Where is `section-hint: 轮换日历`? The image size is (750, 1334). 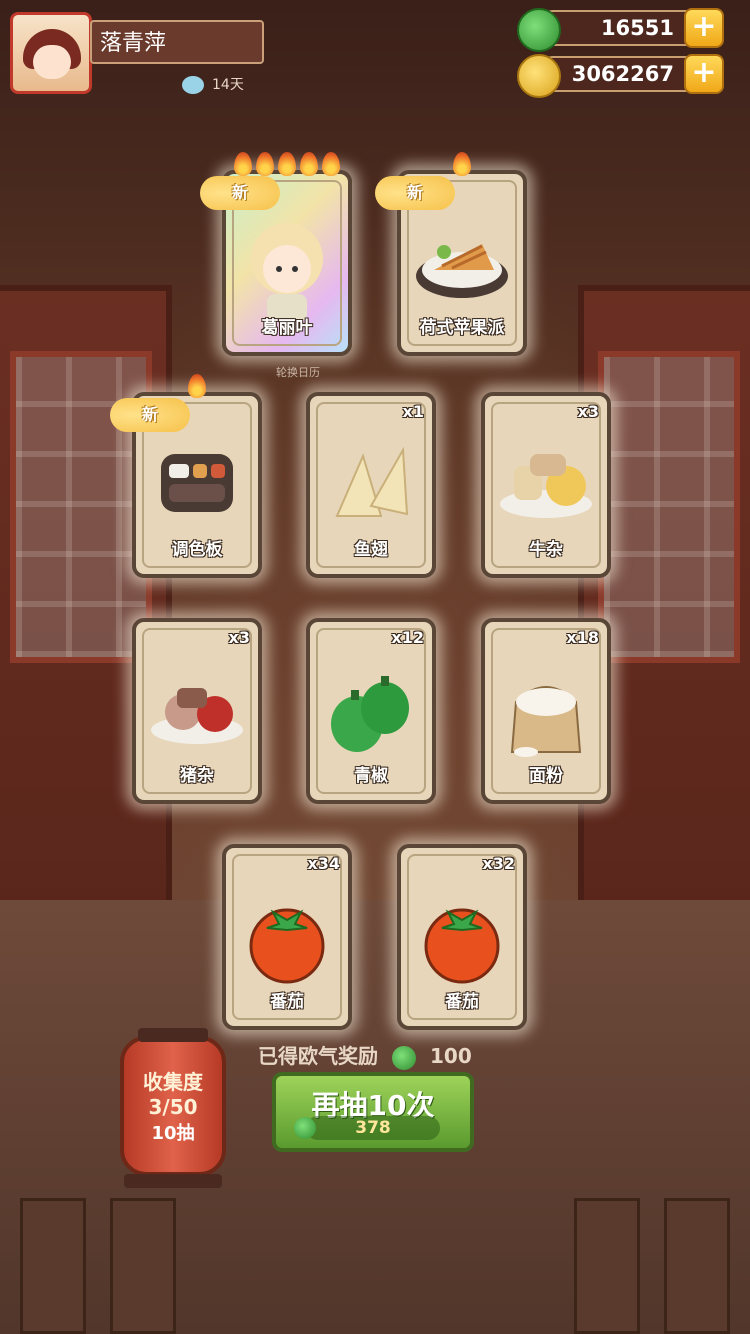
section-hint: 轮换日历 is located at coordinates (298, 372).